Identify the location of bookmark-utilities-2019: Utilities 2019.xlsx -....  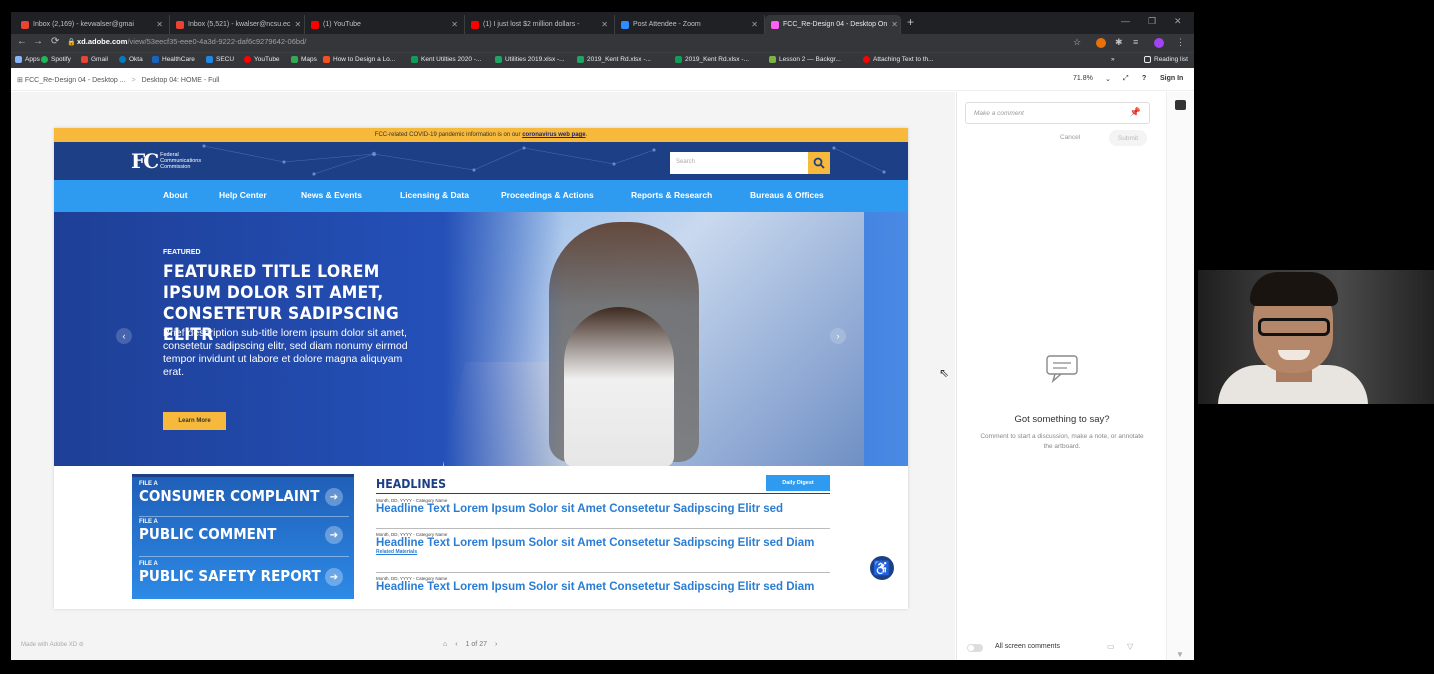
(530, 59).